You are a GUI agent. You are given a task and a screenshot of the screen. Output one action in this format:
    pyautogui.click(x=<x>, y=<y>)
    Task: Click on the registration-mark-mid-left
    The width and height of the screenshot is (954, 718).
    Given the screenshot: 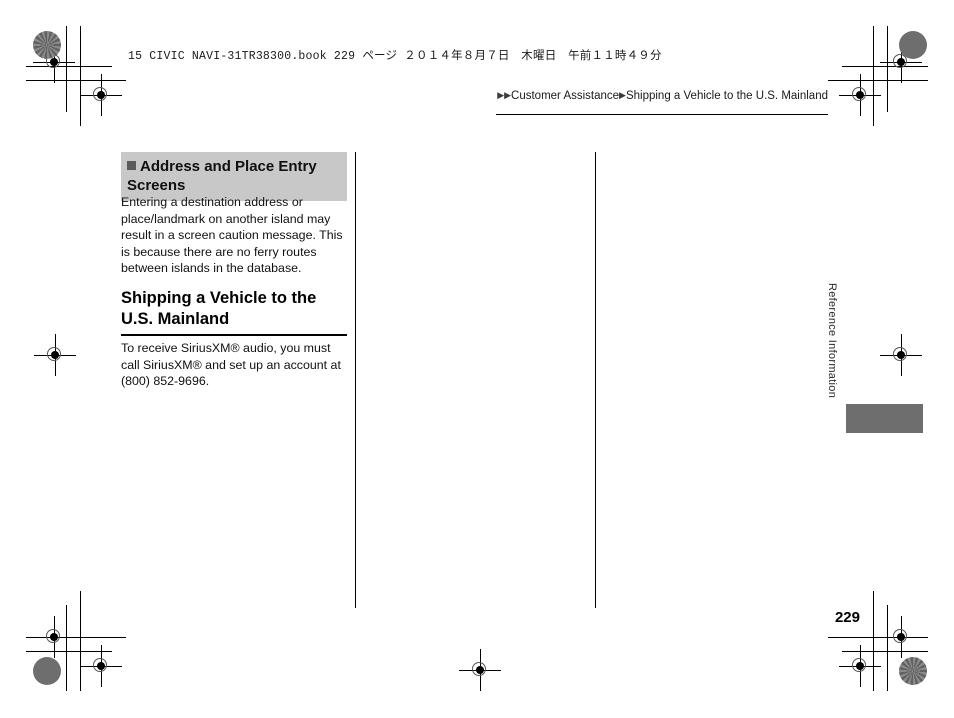 What is the action you would take?
    pyautogui.click(x=55, y=355)
    